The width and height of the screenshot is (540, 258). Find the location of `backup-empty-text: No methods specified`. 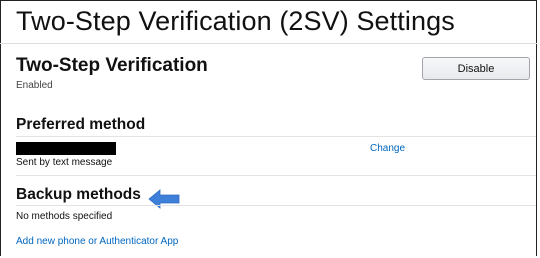

backup-empty-text: No methods specified is located at coordinates (64, 216).